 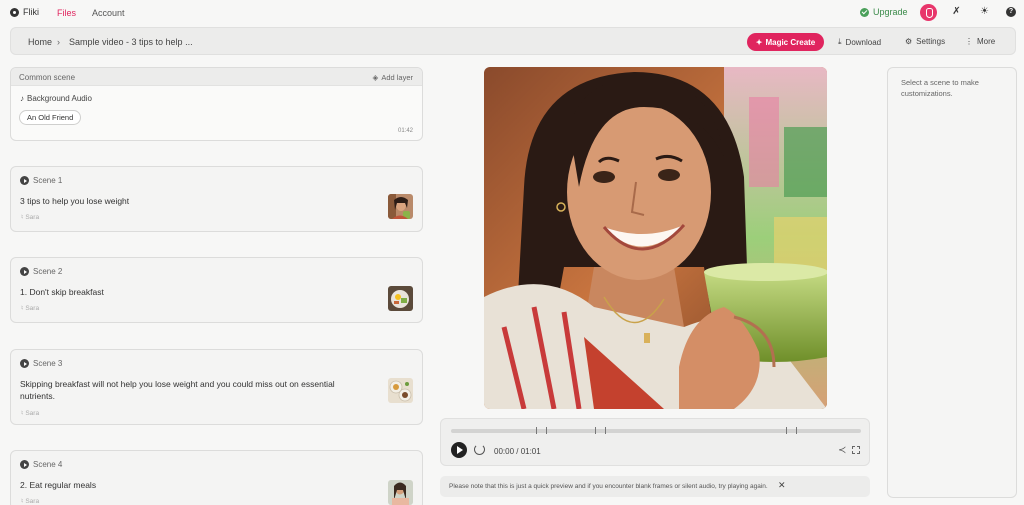 I want to click on top-nav: Fliki Files Account Upgrade ✗ ☀ ?, so click(x=512, y=13).